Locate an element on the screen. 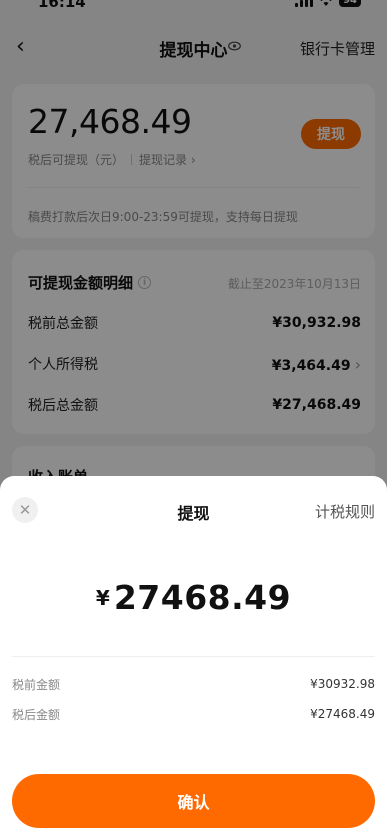  confirm-button: 确认 is located at coordinates (193, 801).